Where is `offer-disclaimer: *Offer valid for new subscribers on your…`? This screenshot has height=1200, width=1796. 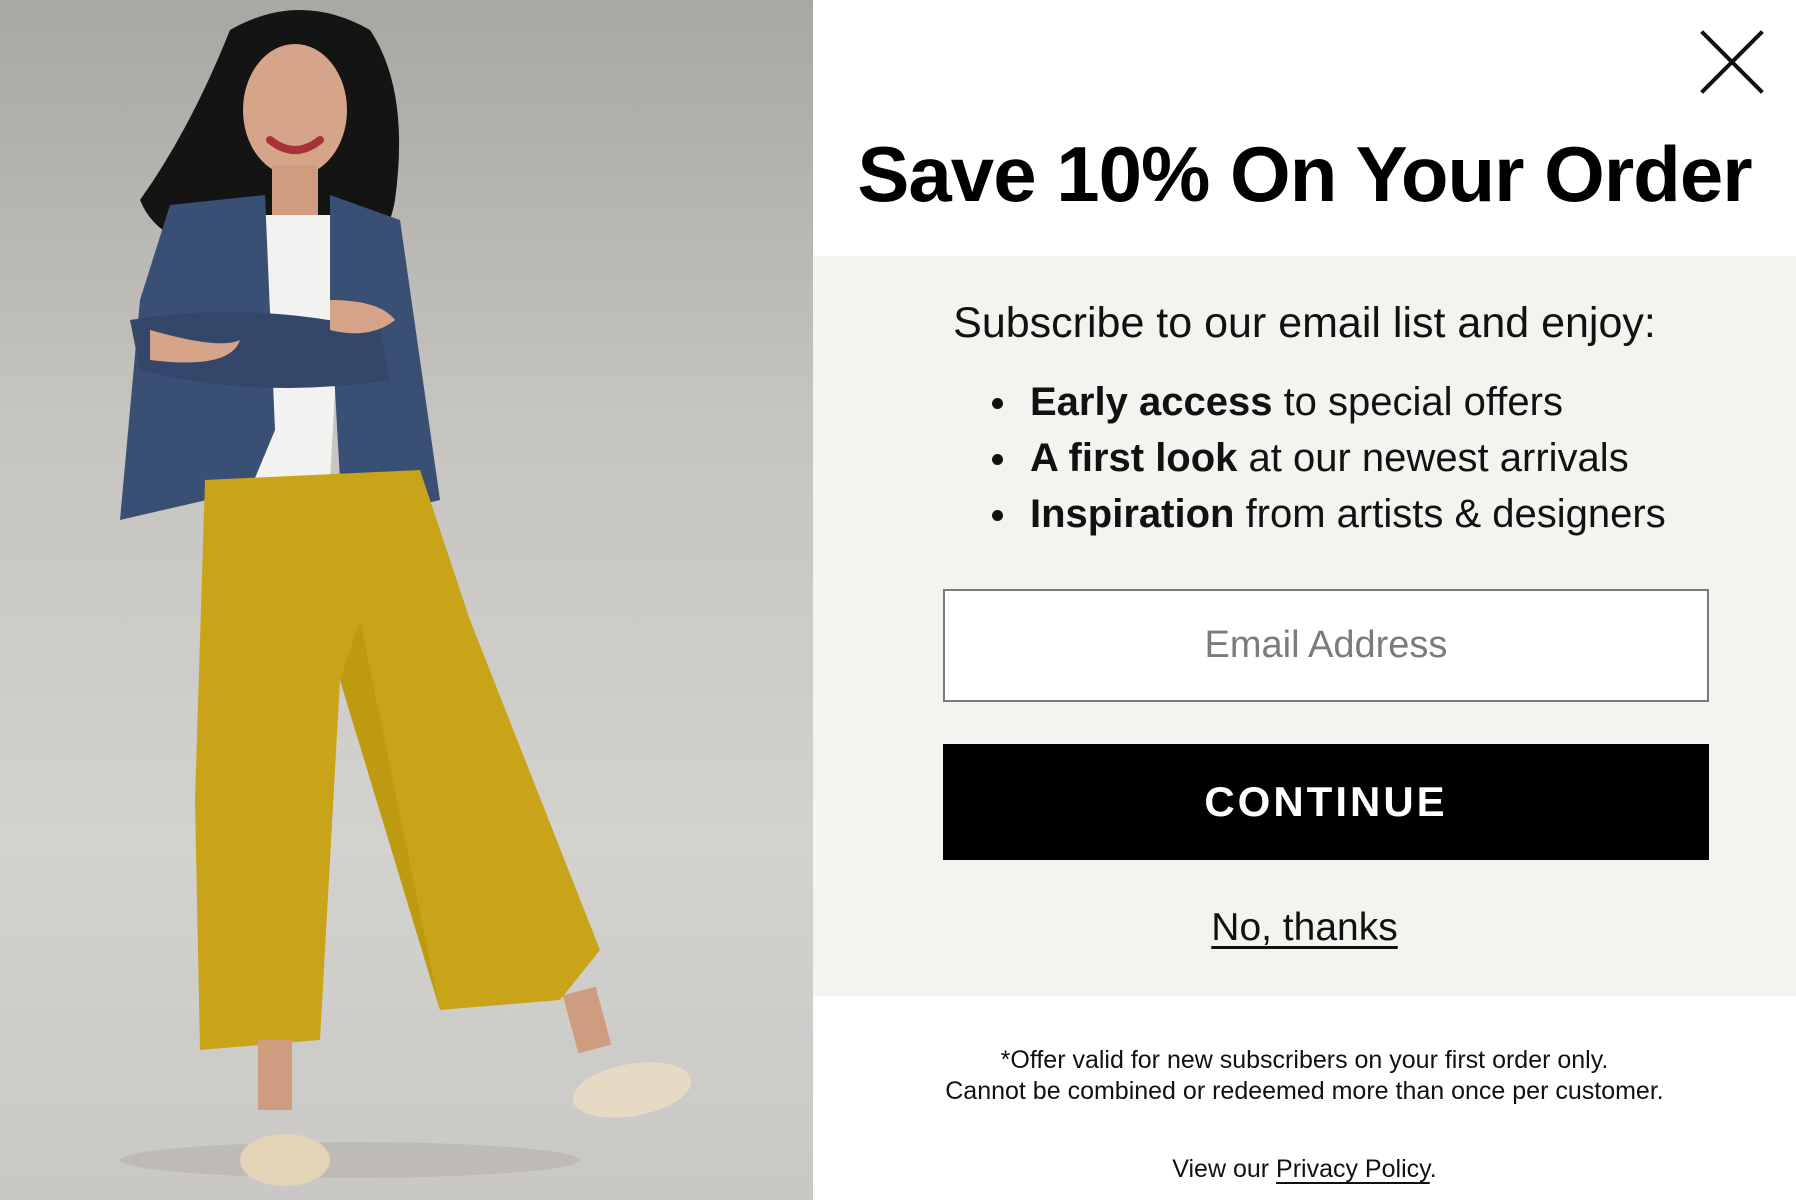 offer-disclaimer: *Offer valid for new subscribers on your… is located at coordinates (1304, 1076).